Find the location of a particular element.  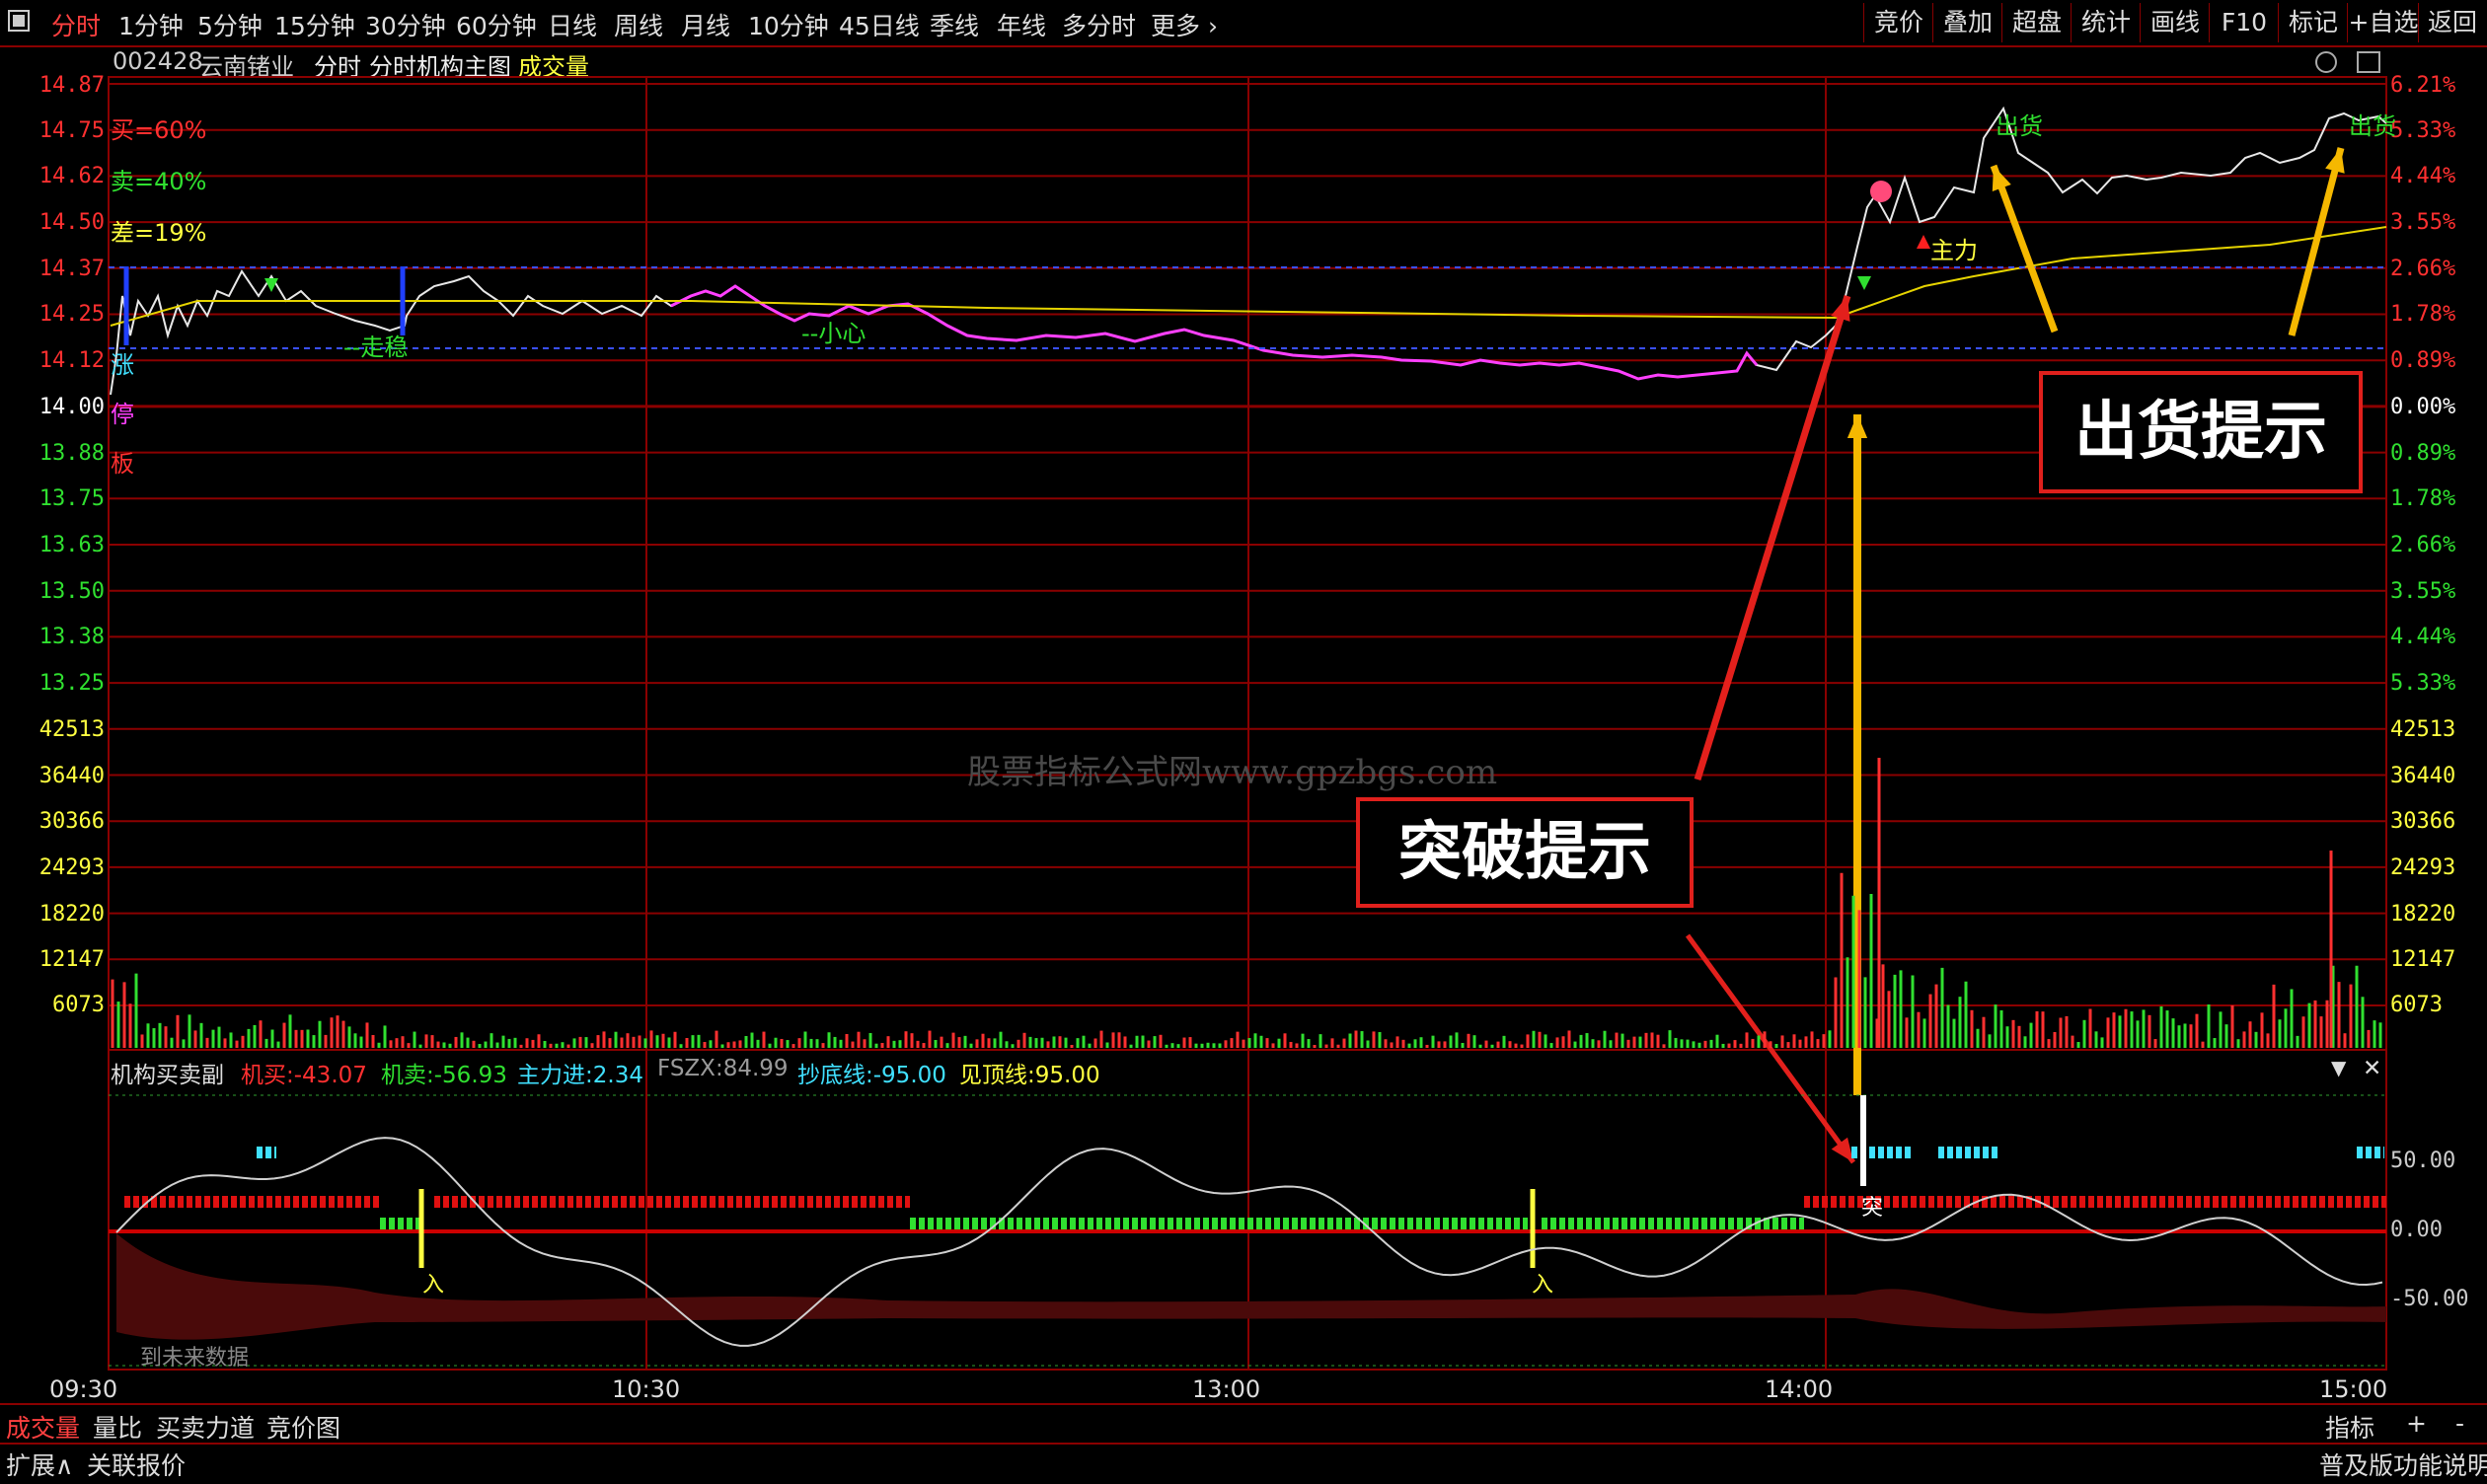

tab-remove: - is located at coordinates (2459, 1423).